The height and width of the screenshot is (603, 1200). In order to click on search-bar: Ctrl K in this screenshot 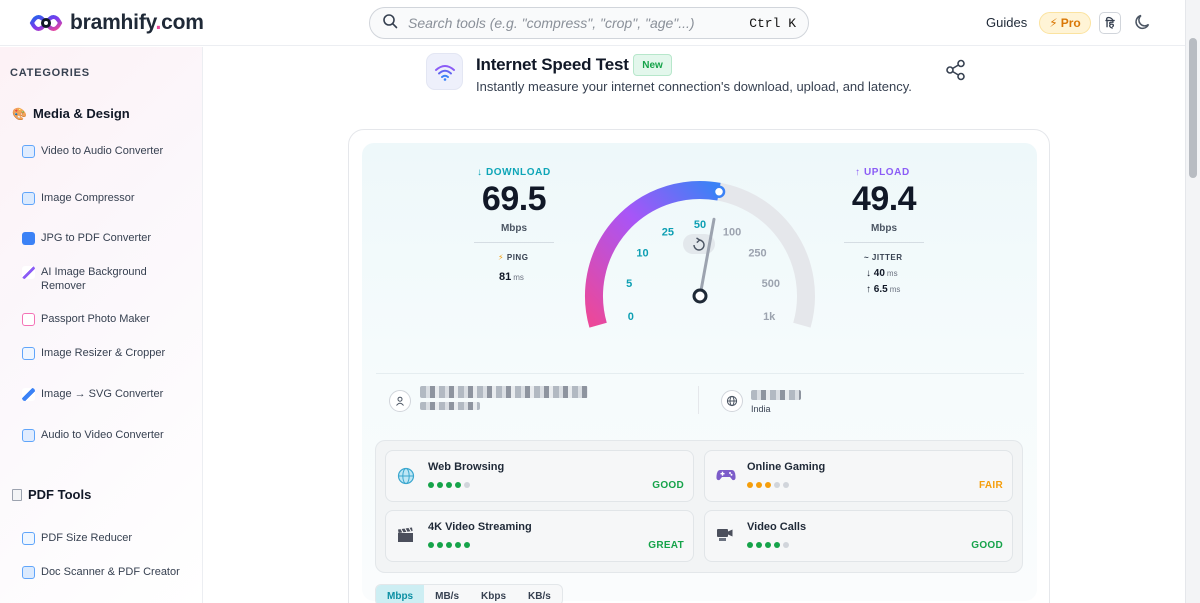, I will do `click(589, 23)`.